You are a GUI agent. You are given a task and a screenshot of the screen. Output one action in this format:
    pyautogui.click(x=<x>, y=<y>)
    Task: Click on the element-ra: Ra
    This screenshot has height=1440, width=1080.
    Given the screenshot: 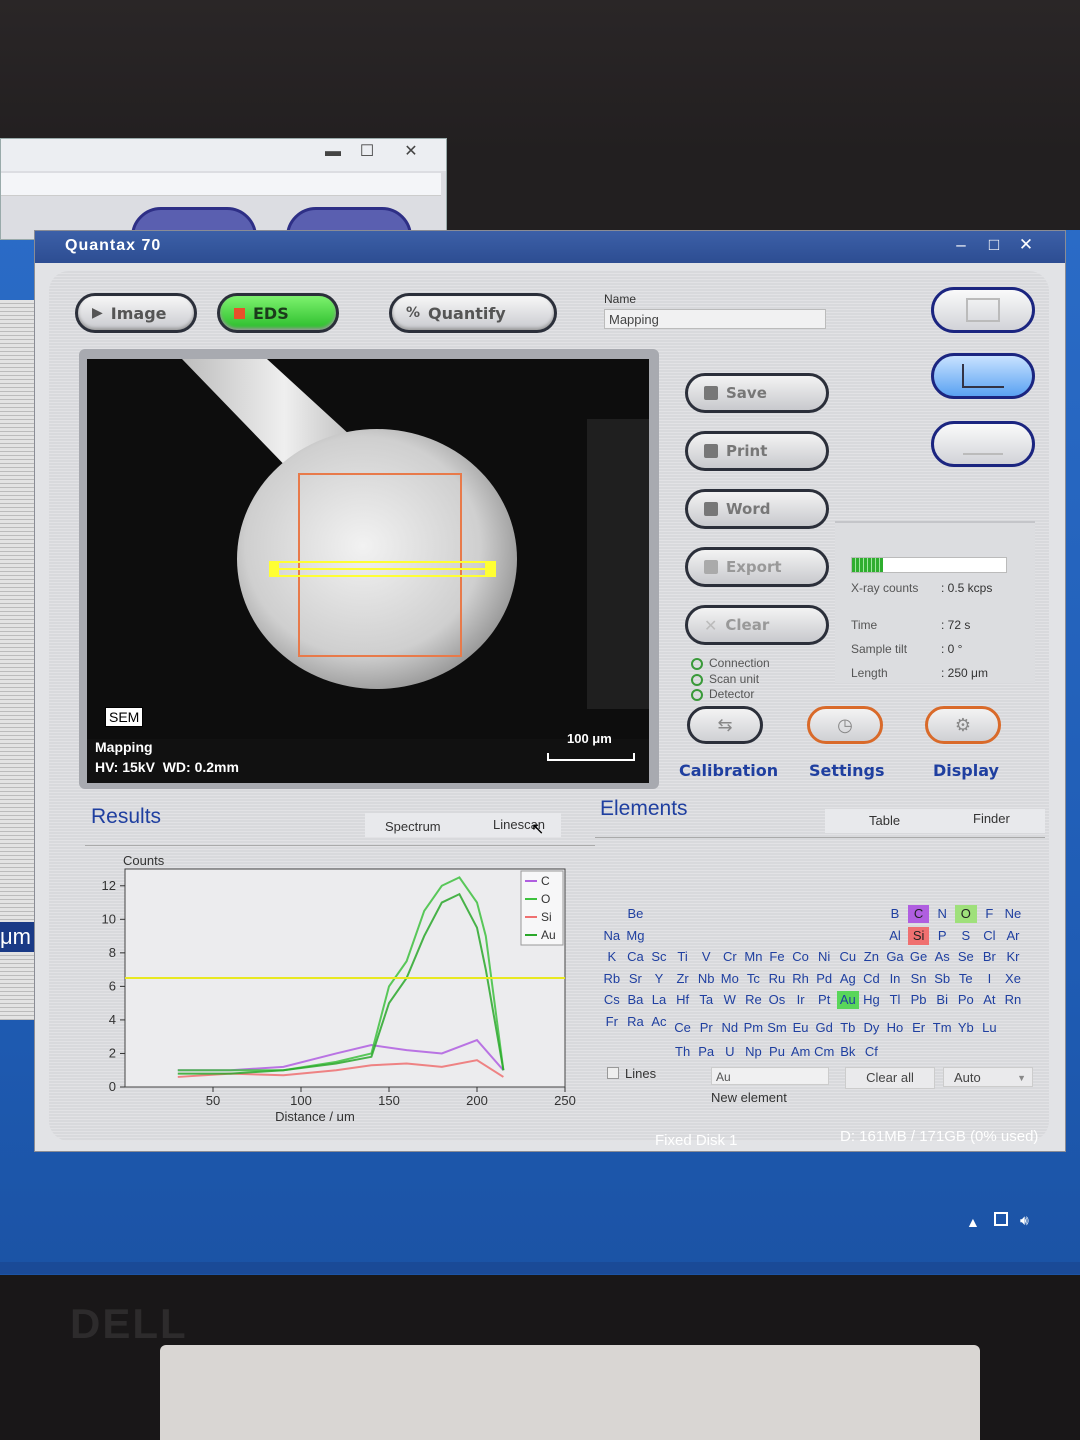 What is the action you would take?
    pyautogui.click(x=636, y=1022)
    